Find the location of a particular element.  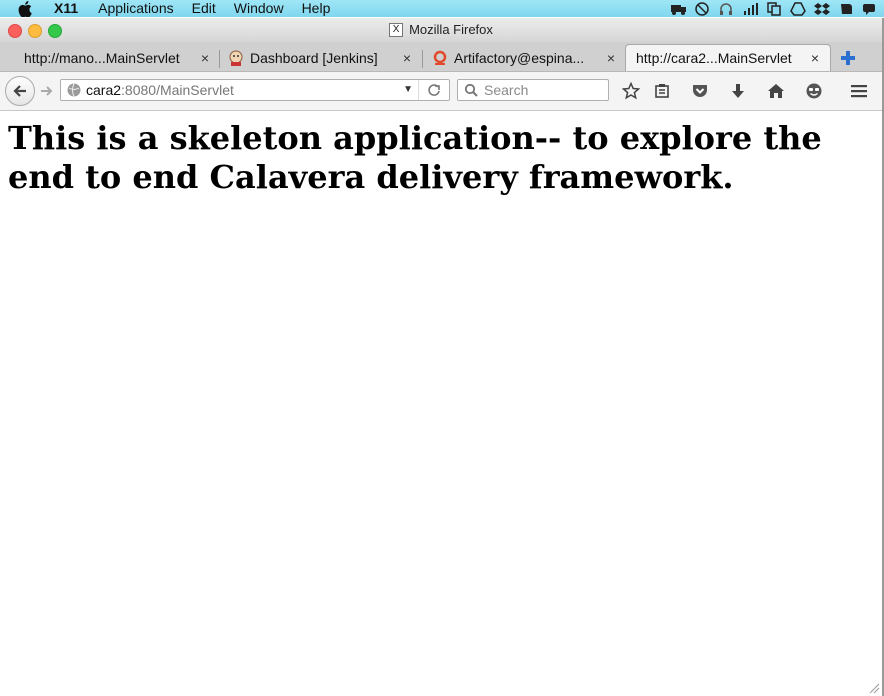

jenkins-icon is located at coordinates (236, 58).